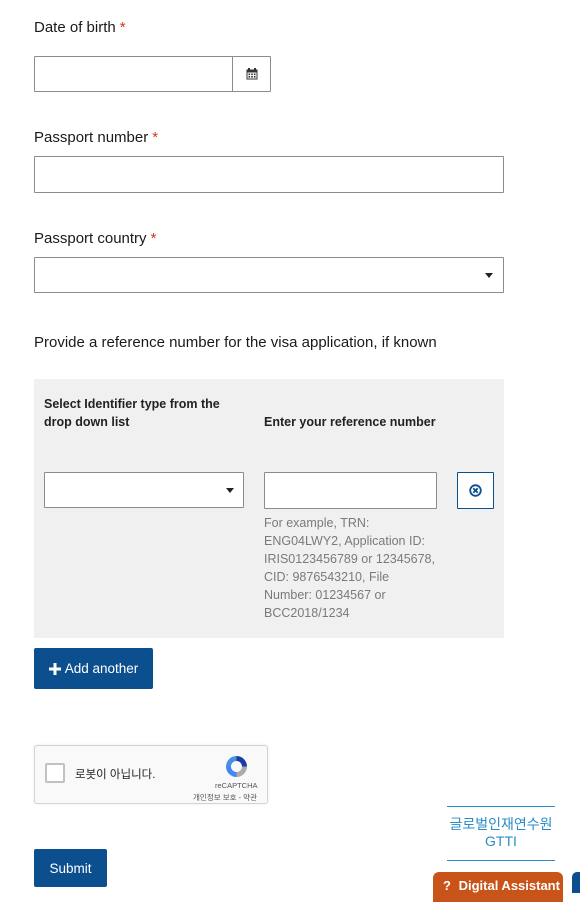 The width and height of the screenshot is (580, 902). I want to click on recaptcha-widget: 로봇이 아닙니다. reCAPTCHA 개인정보 보호 - 약관, so click(151, 774).